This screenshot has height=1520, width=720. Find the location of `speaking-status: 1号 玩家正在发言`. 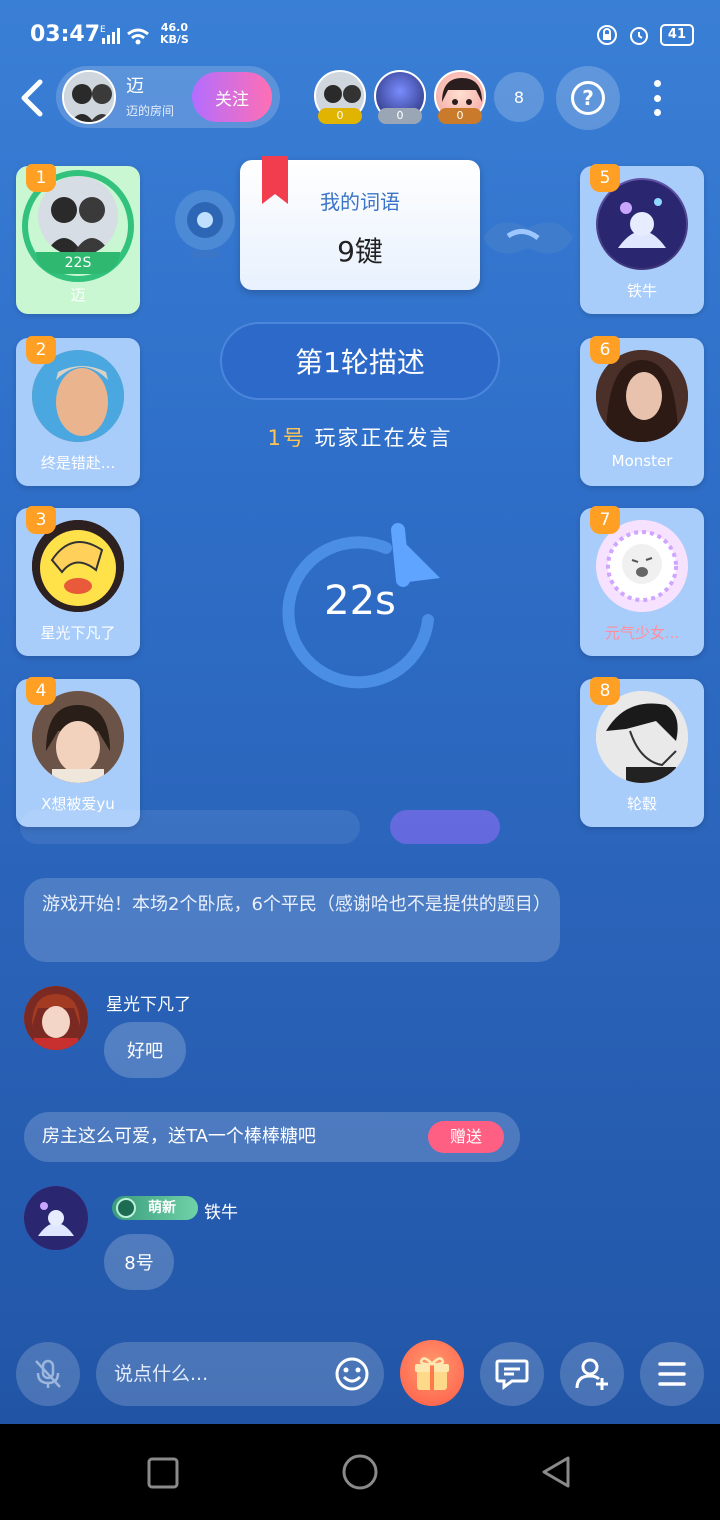

speaking-status: 1号 玩家正在发言 is located at coordinates (360, 437).